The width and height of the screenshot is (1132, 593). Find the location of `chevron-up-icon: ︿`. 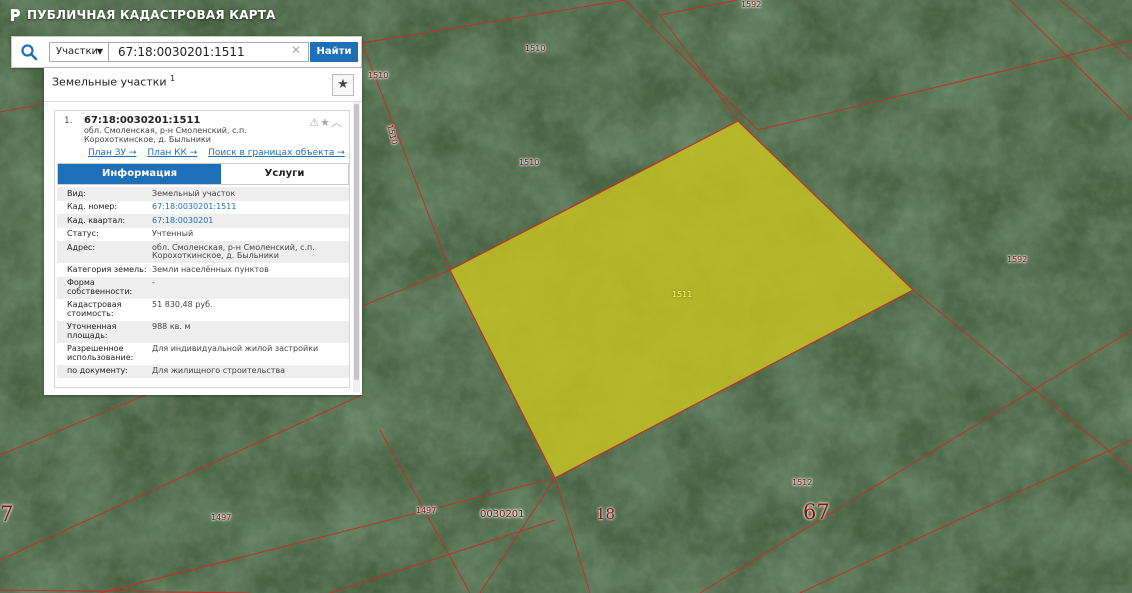

chevron-up-icon: ︿ is located at coordinates (337, 122).